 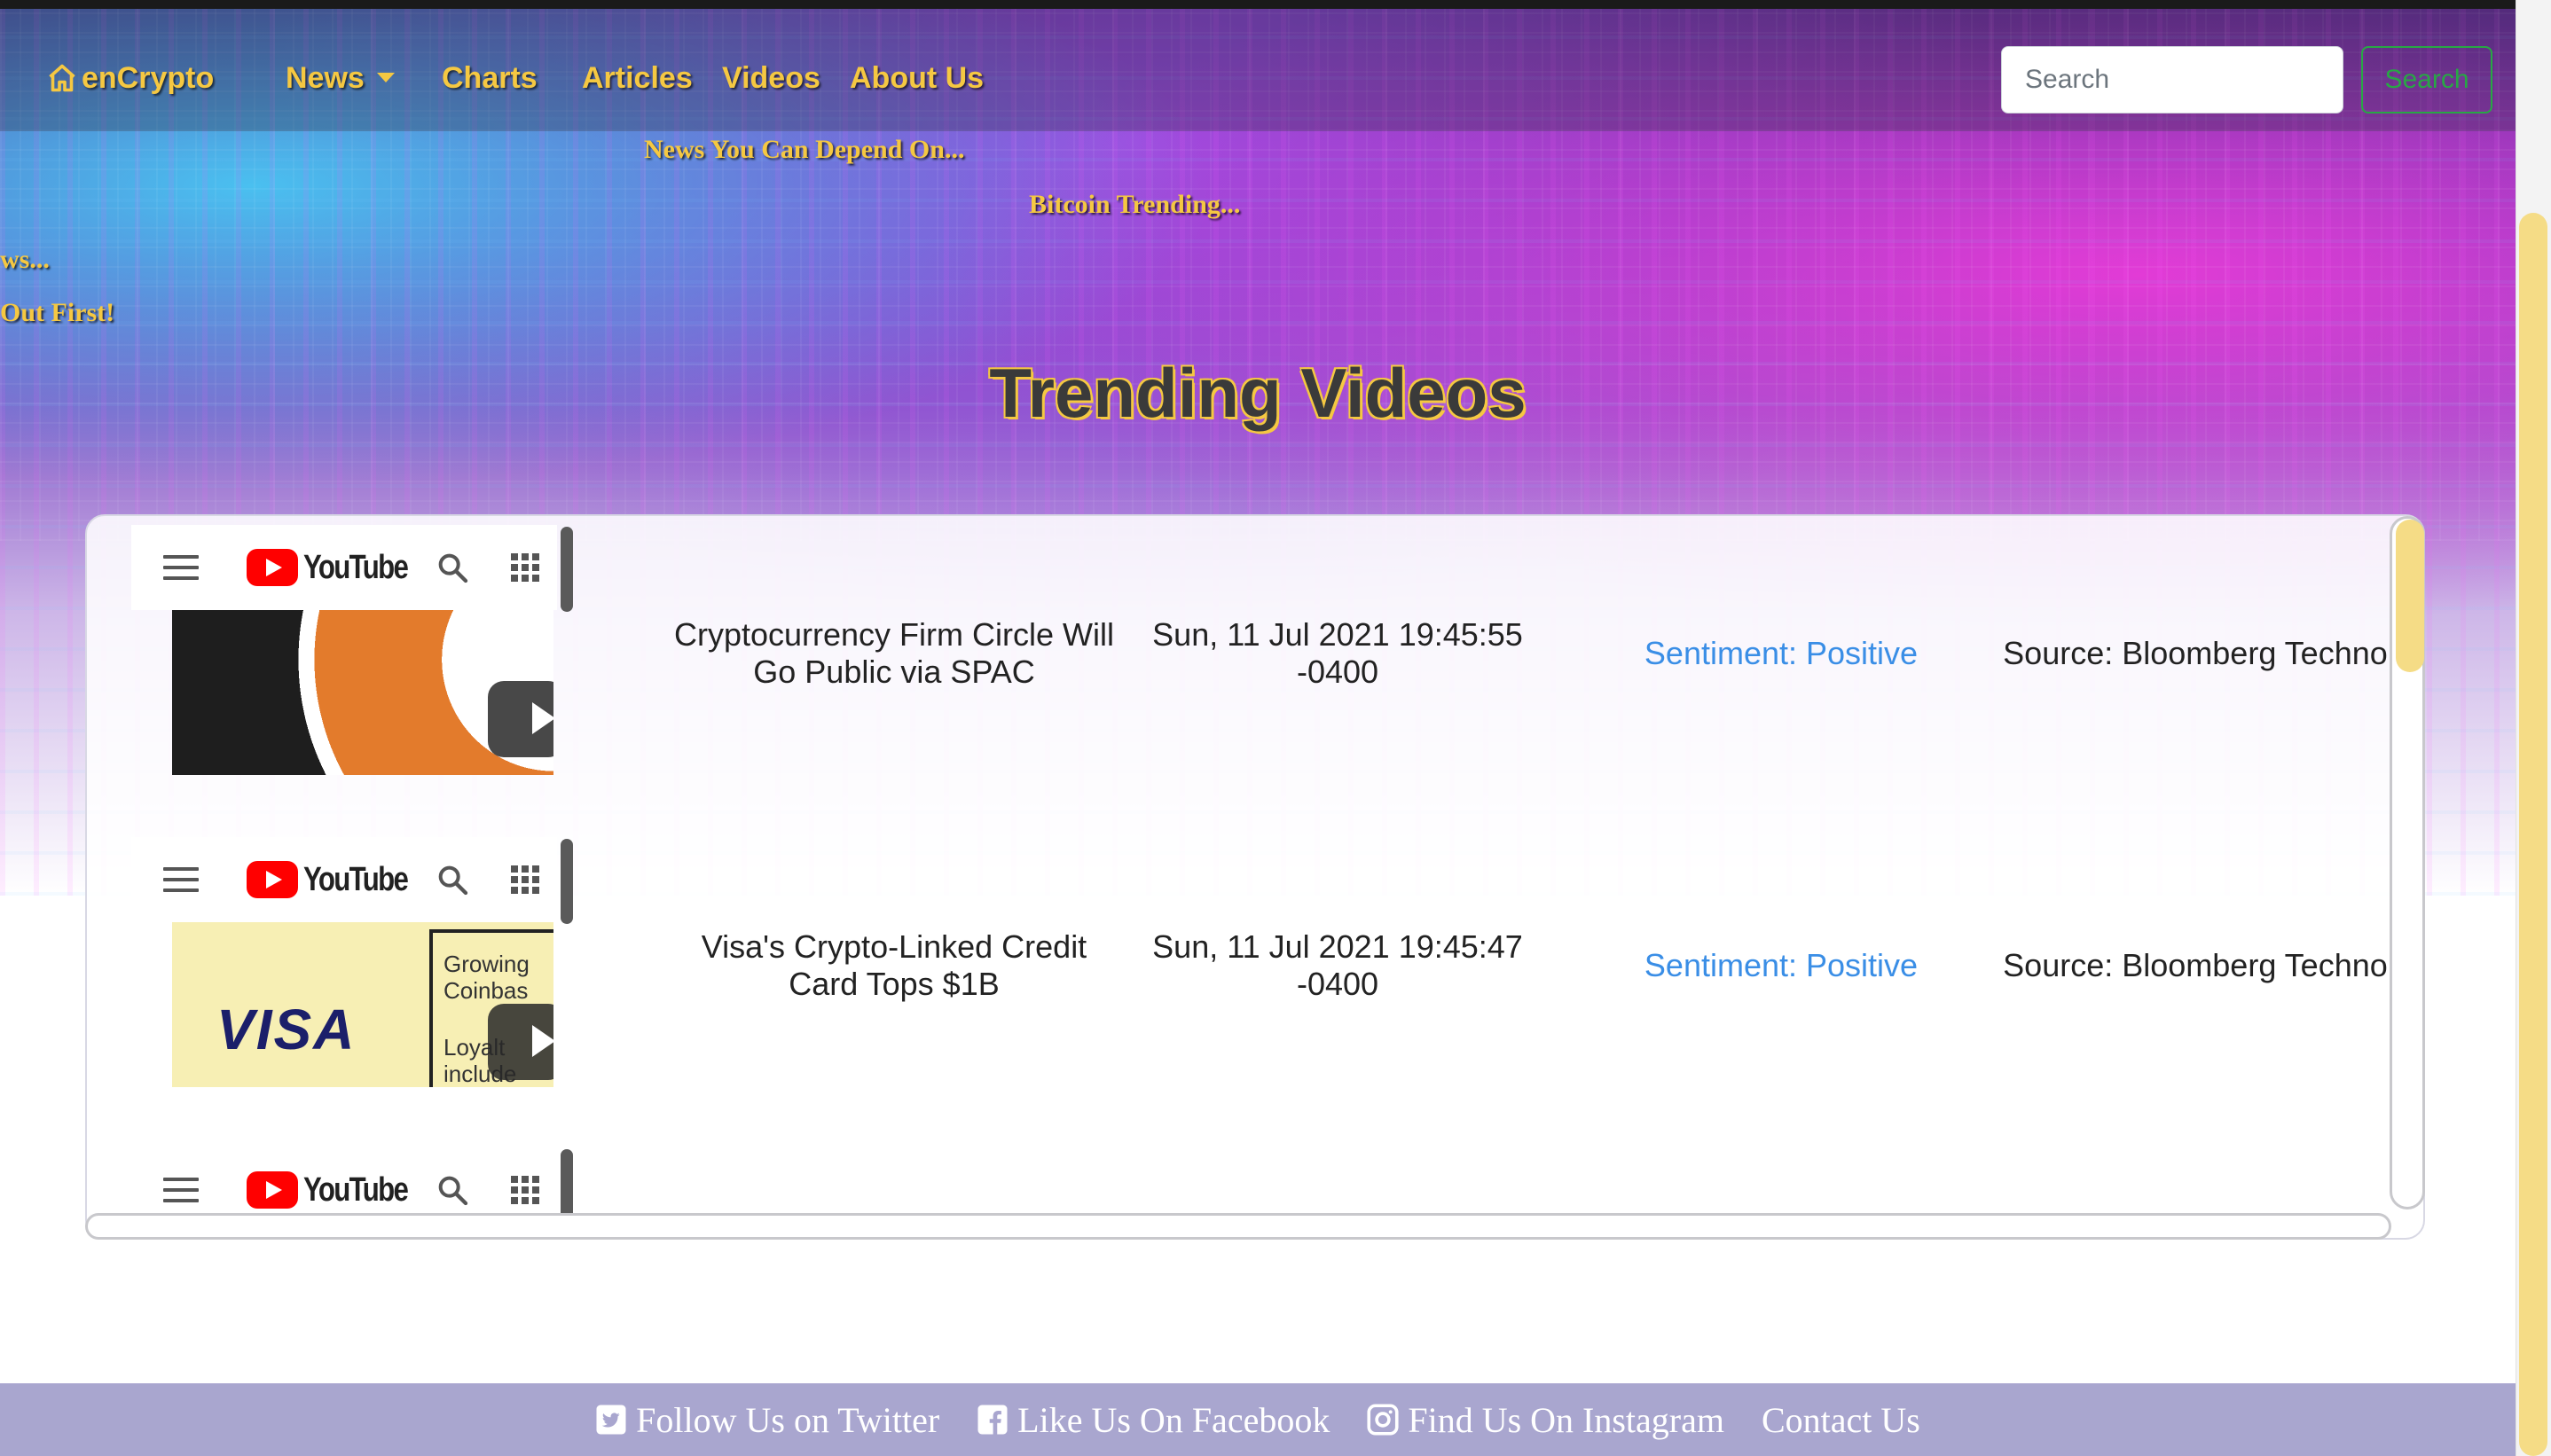 I want to click on home-icon, so click(x=62, y=78).